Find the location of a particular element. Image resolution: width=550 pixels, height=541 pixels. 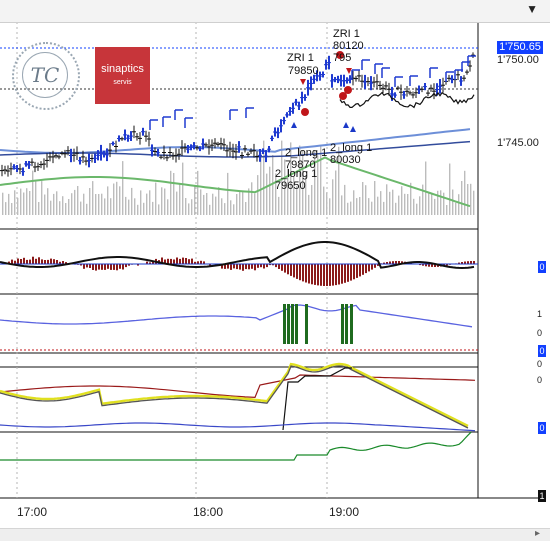

annotation-label: 79650 is located at coordinates (290, 186).